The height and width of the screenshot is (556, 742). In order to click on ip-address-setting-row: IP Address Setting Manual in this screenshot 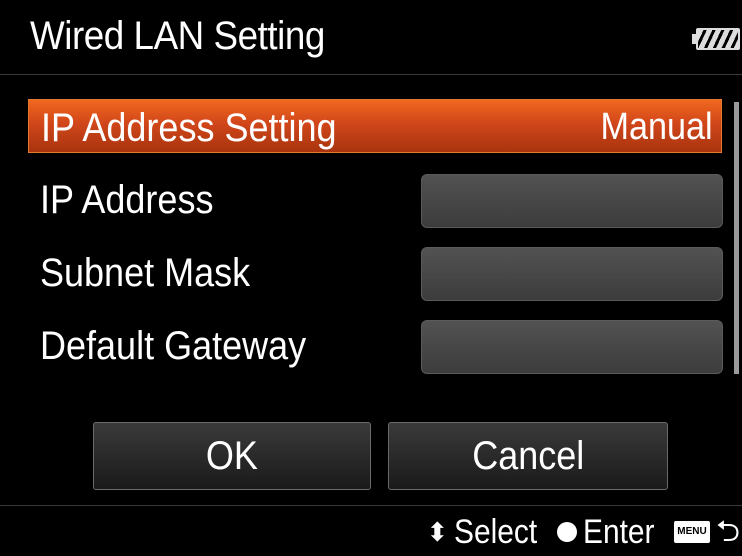, I will do `click(375, 126)`.